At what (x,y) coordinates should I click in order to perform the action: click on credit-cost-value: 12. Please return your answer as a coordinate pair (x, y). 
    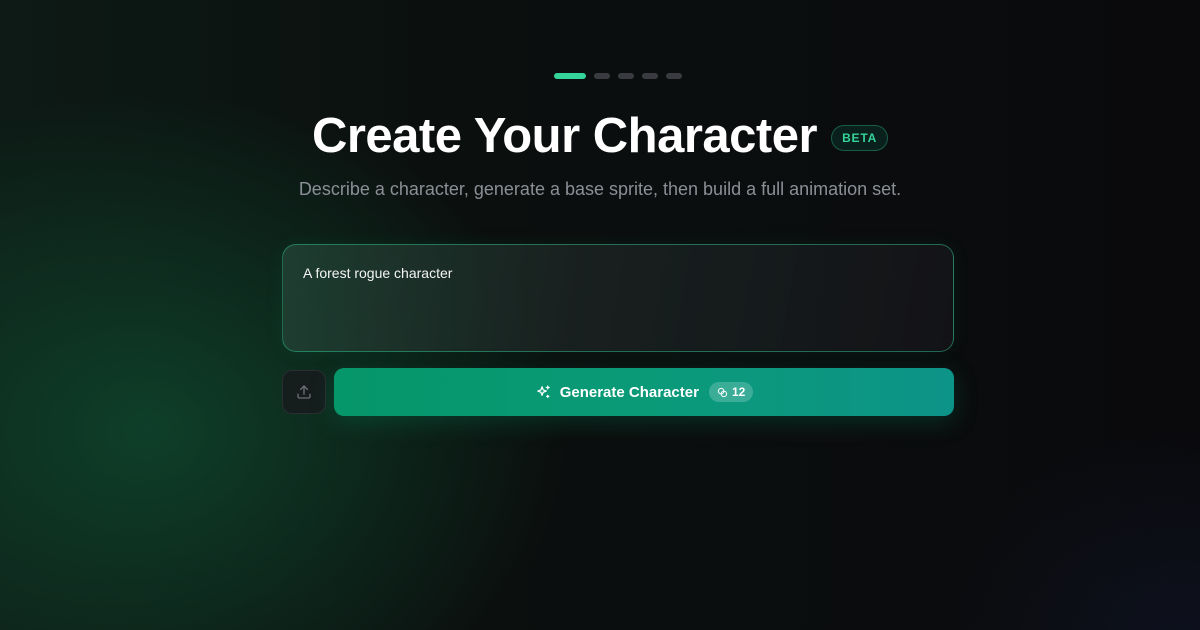
    Looking at the image, I should click on (738, 392).